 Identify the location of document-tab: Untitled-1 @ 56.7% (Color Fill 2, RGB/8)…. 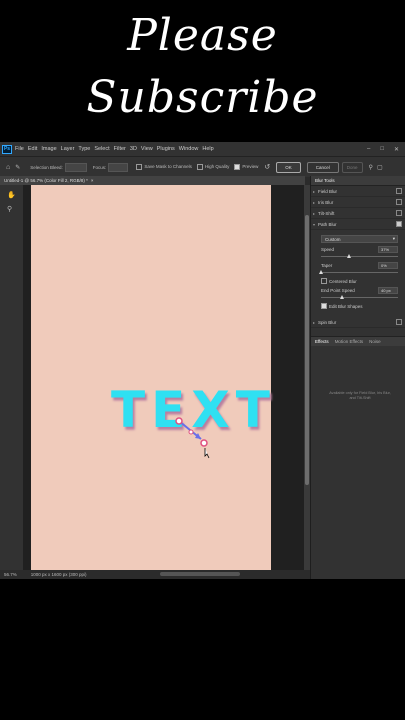
(152, 180).